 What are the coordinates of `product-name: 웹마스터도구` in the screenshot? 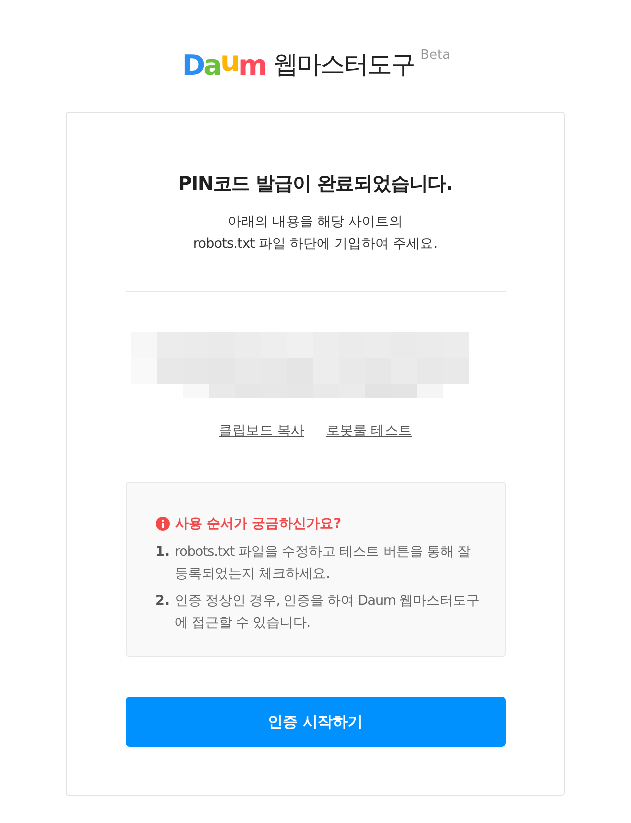 It's located at (344, 65).